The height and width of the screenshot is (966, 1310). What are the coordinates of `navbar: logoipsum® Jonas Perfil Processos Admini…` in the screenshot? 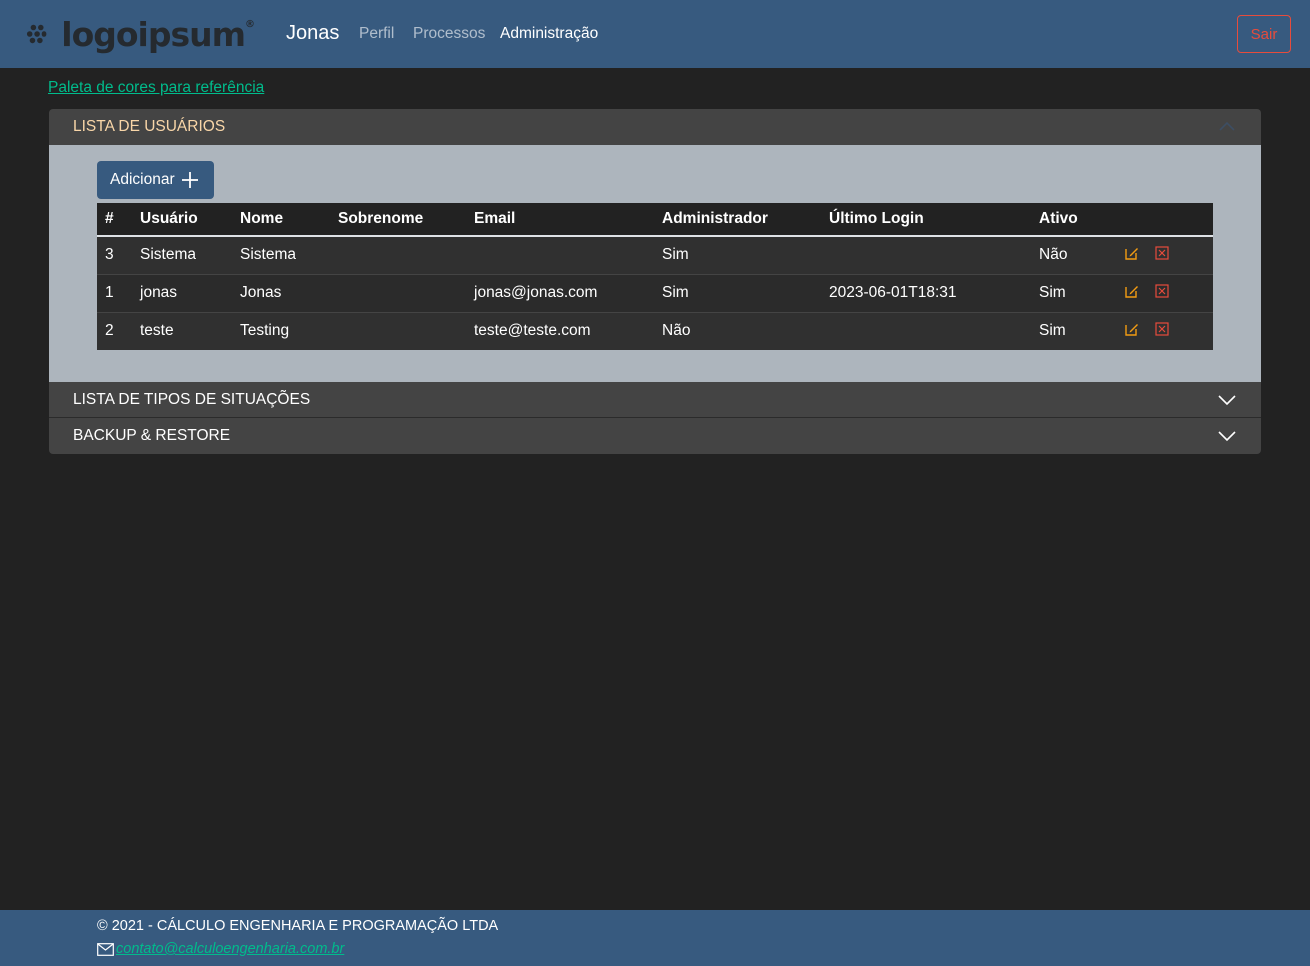 It's located at (655, 34).